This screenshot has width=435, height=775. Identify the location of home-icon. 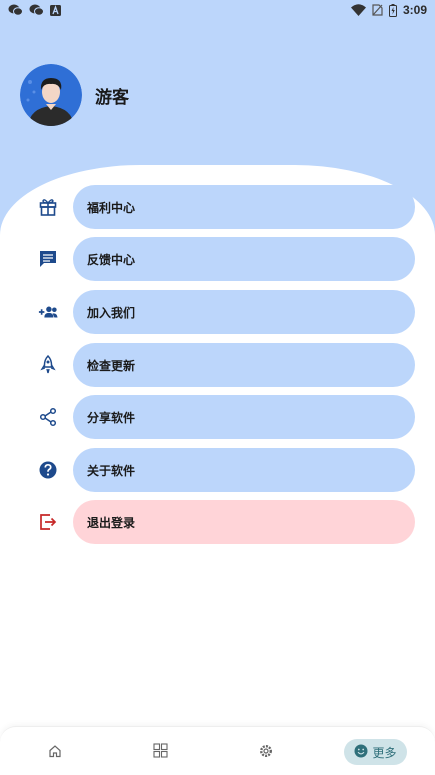
(55, 752).